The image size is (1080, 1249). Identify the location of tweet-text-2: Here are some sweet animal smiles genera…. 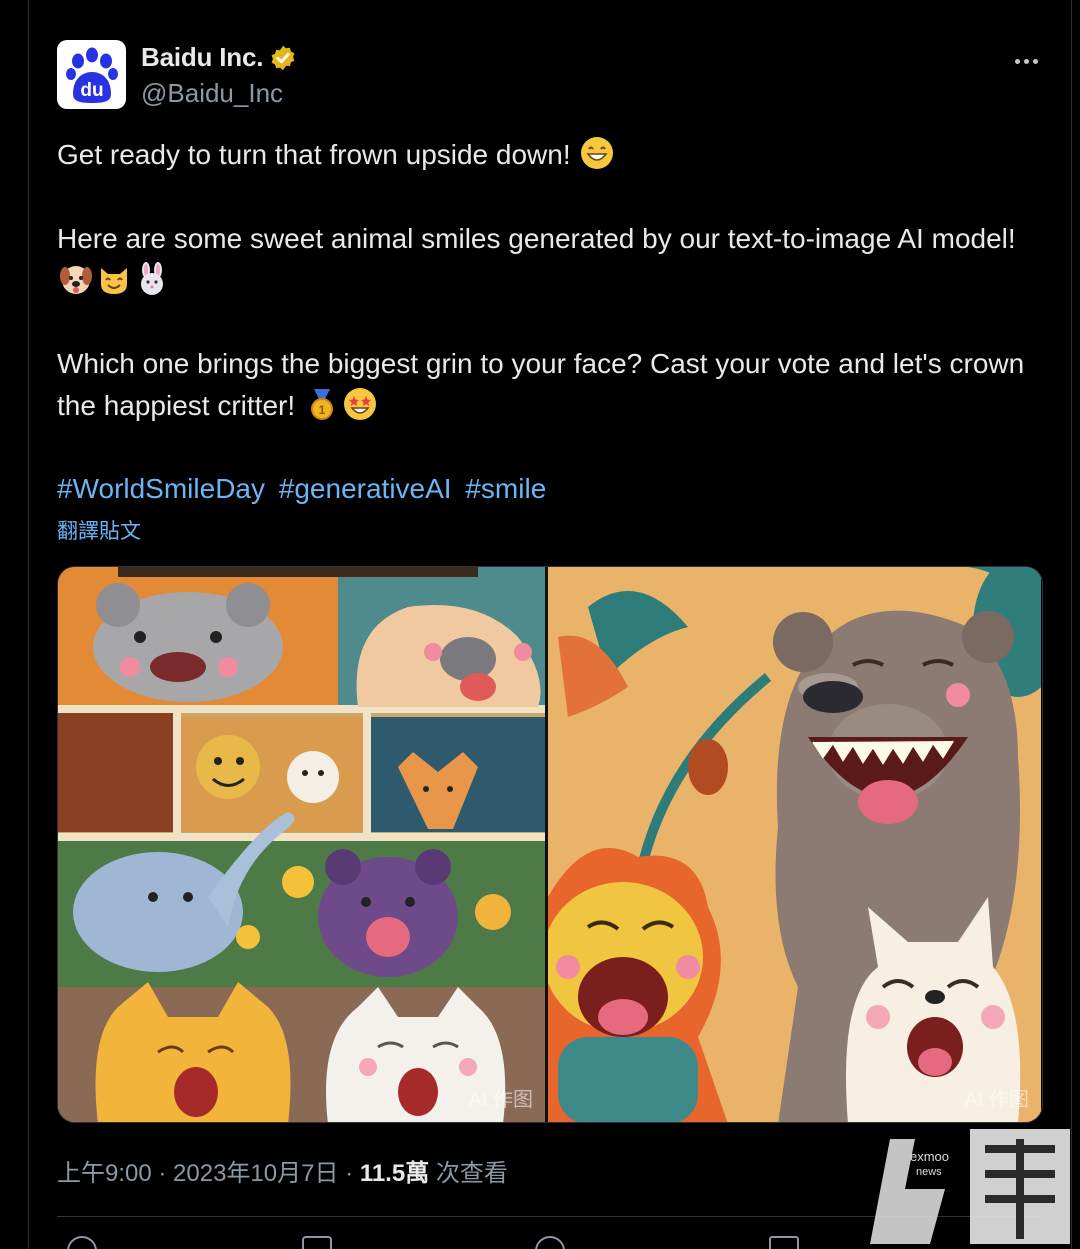
(536, 238).